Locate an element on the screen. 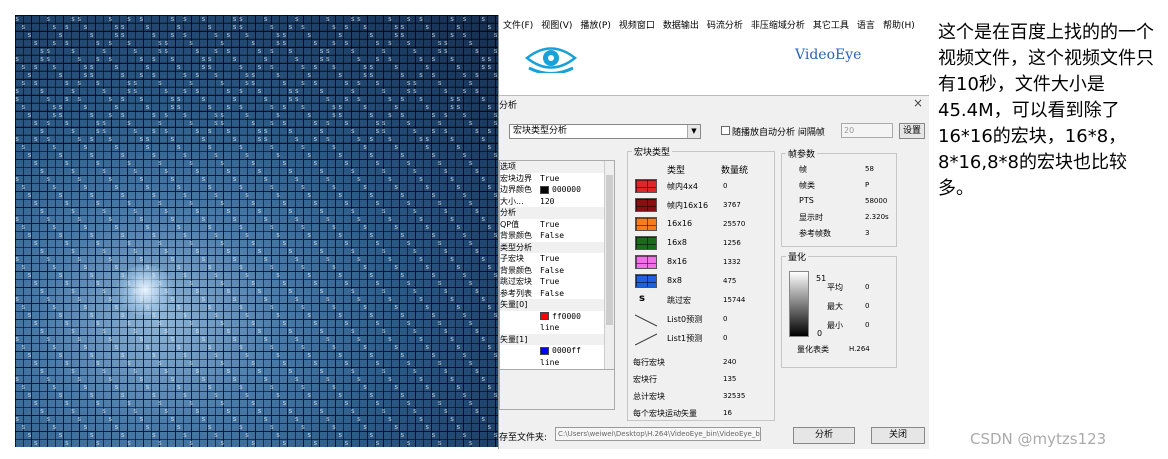 Image resolution: width=1168 pixels, height=459 pixels. menu-item: 码流分析 is located at coordinates (725, 24).